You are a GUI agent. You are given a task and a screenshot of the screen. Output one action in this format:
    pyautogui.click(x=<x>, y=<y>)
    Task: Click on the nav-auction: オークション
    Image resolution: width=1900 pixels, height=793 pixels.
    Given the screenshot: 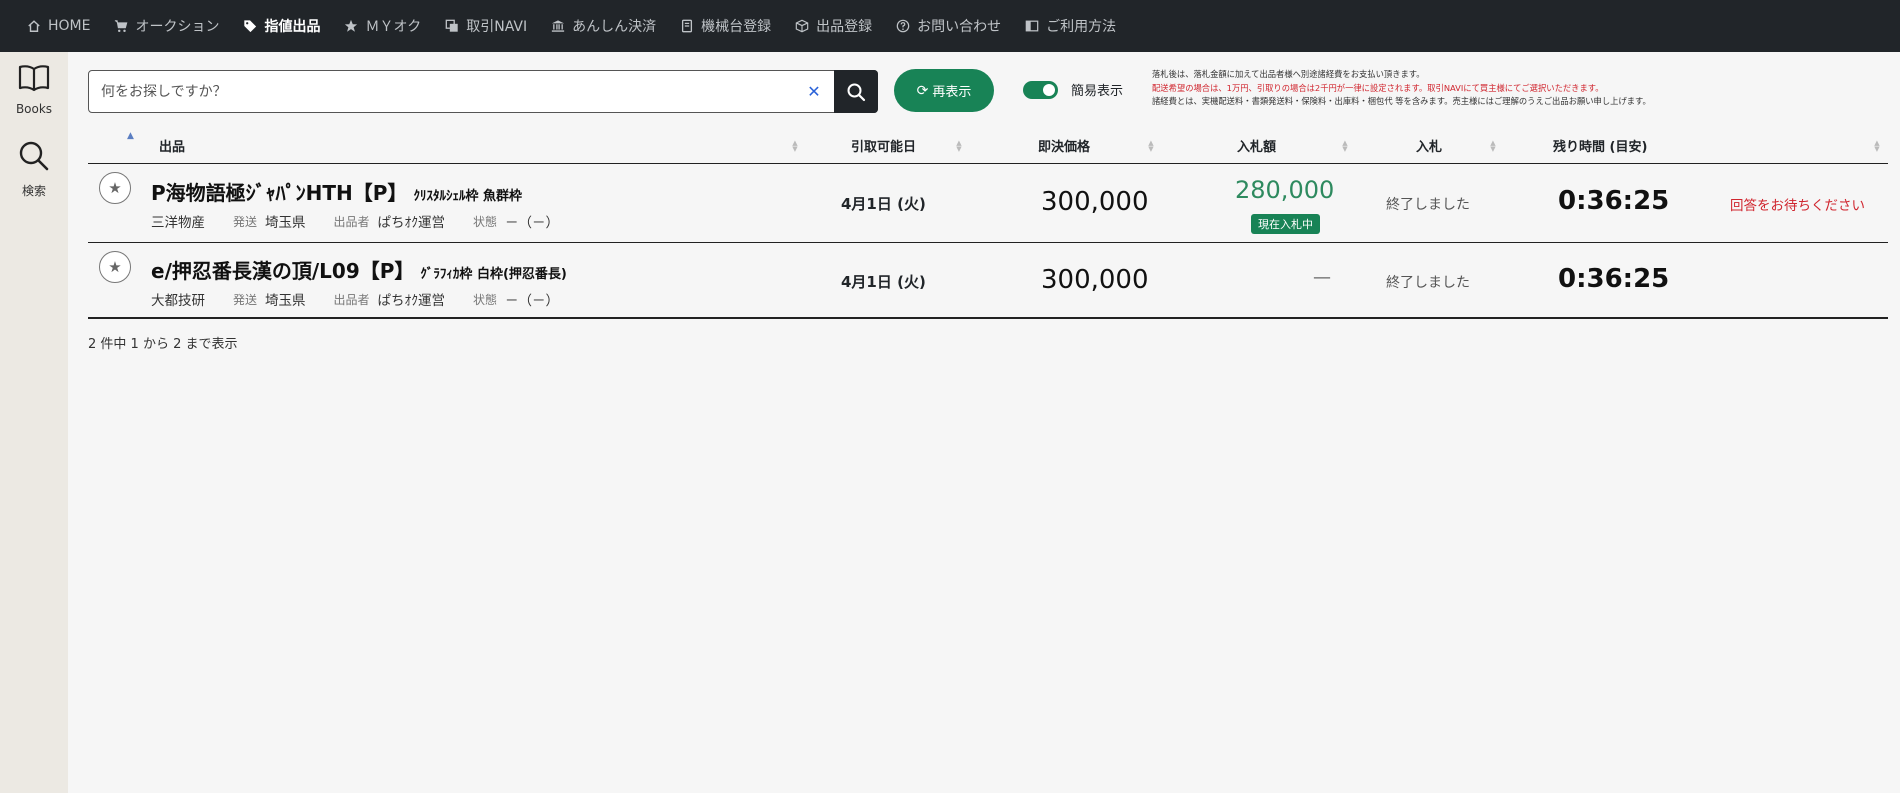 What is the action you would take?
    pyautogui.click(x=166, y=26)
    